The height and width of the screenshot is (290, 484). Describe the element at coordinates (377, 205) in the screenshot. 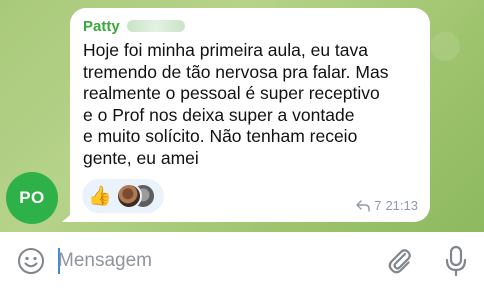

I see `reply-count: 7` at that location.